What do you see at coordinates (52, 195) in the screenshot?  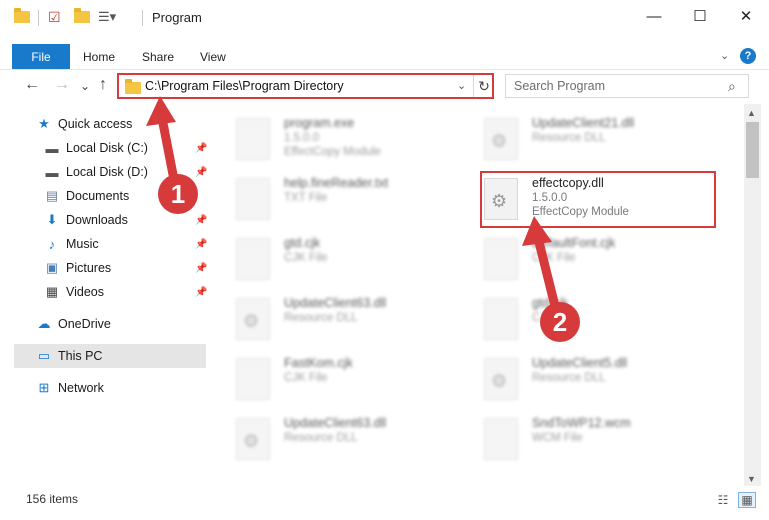 I see `documents-icon: ▤` at bounding box center [52, 195].